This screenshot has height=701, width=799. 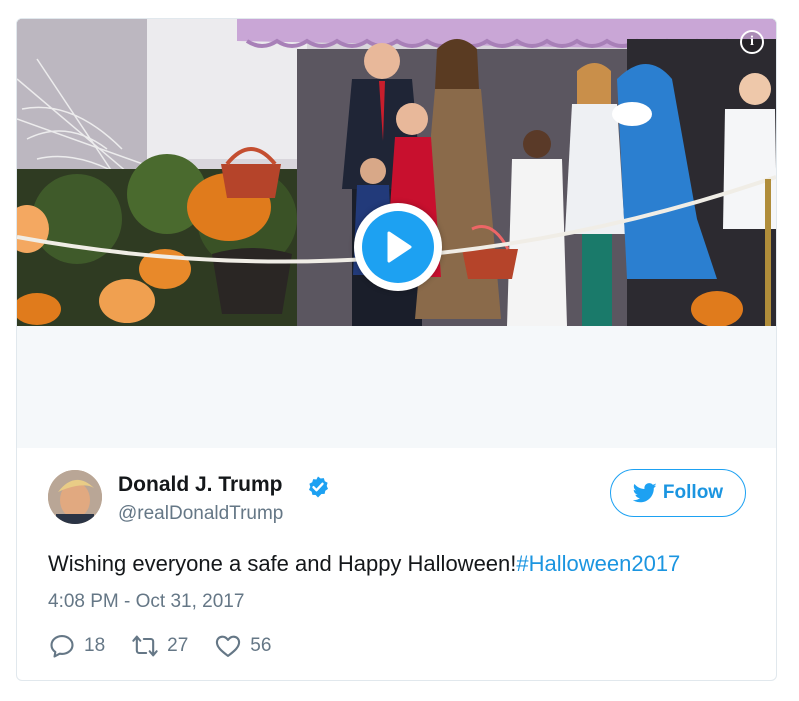 I want to click on play-icon, so click(x=399, y=247).